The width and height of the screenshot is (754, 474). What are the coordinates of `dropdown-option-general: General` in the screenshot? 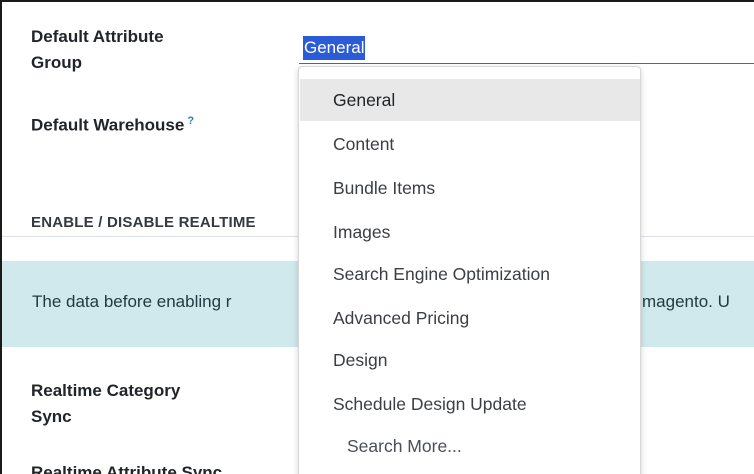 It's located at (470, 100).